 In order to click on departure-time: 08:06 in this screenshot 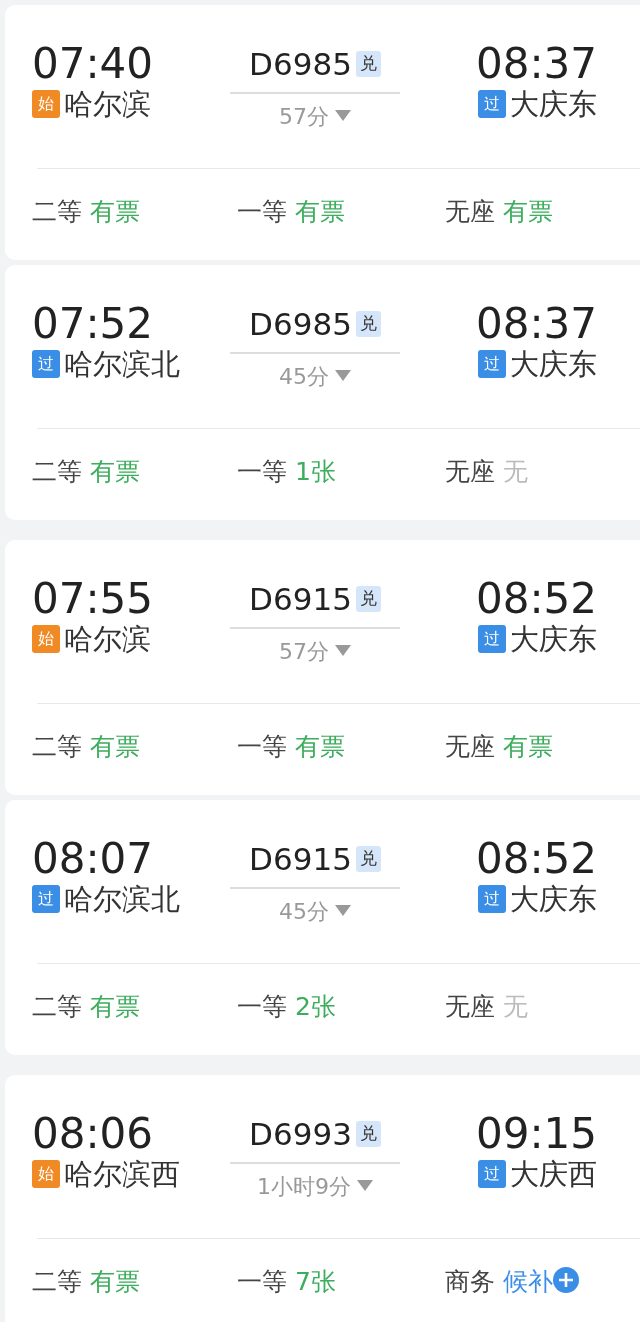, I will do `click(93, 1134)`.